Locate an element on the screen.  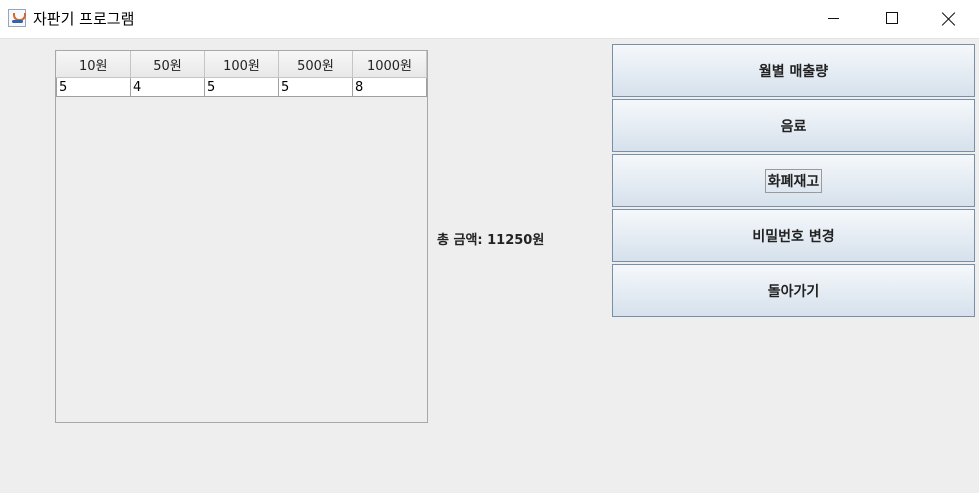
currency-stock-label: 화폐재고 is located at coordinates (793, 180).